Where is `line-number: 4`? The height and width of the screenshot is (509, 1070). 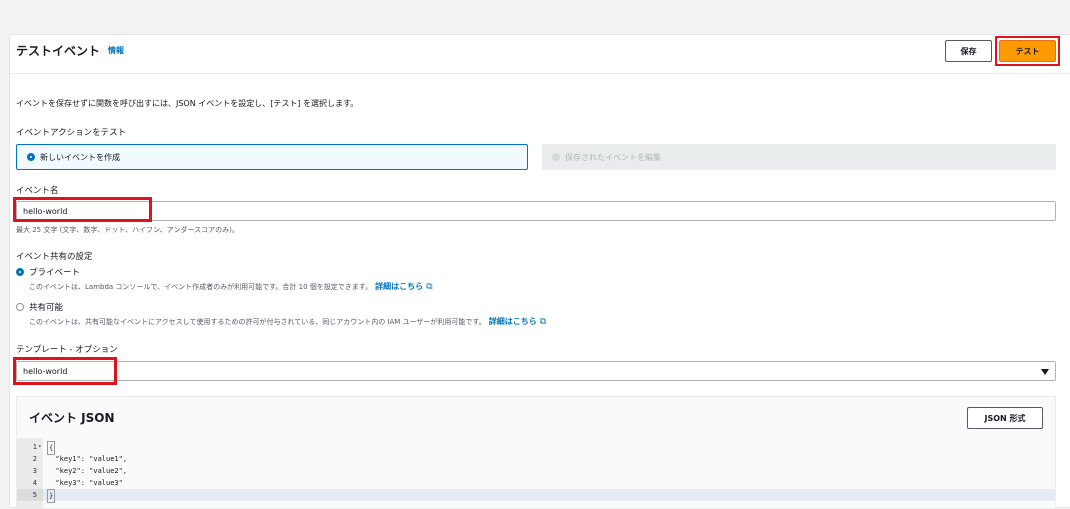 line-number: 4 is located at coordinates (34, 483).